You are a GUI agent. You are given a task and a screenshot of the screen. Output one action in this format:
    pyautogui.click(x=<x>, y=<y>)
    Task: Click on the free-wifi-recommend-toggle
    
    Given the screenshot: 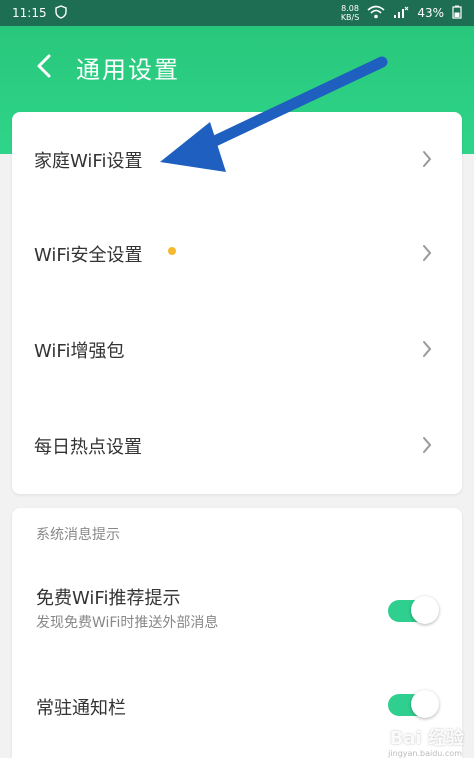 What is the action you would take?
    pyautogui.click(x=413, y=610)
    